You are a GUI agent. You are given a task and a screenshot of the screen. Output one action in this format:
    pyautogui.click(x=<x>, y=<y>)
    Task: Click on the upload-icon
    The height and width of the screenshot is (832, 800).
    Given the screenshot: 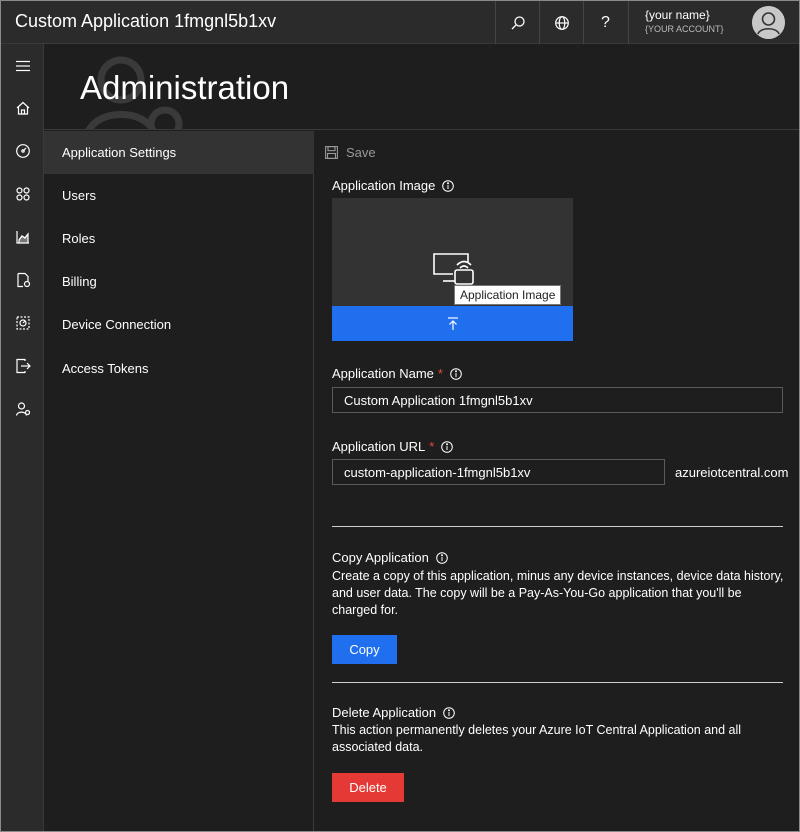 What is the action you would take?
    pyautogui.click(x=452, y=323)
    